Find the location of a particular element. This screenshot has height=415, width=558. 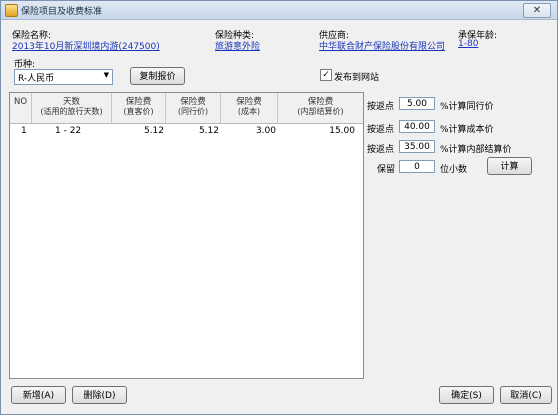

insurance-type-link: 旅游意外险 is located at coordinates (237, 45).